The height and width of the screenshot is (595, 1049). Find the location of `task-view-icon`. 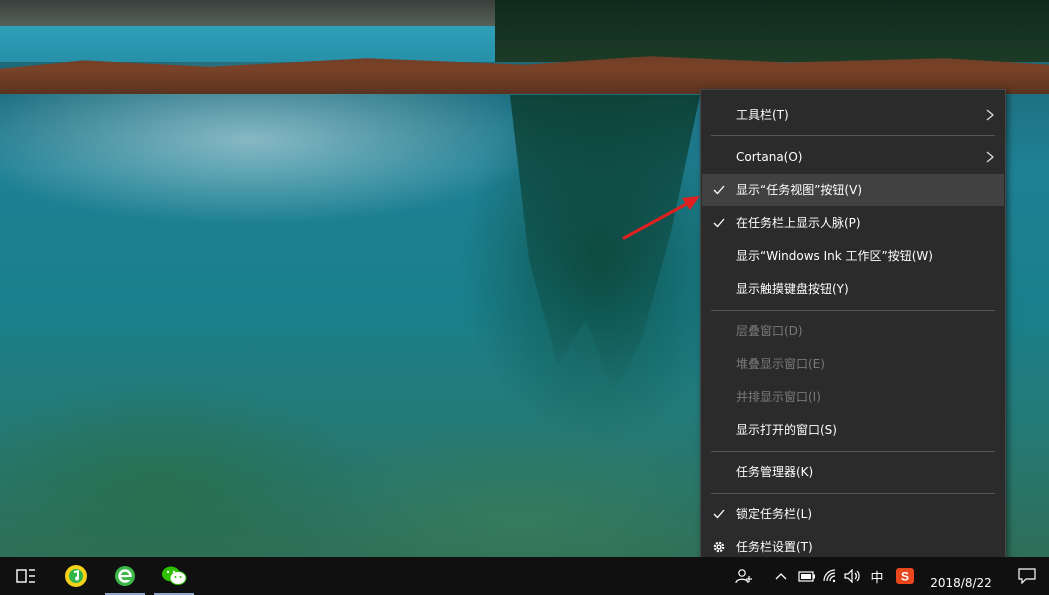

task-view-icon is located at coordinates (25, 576).